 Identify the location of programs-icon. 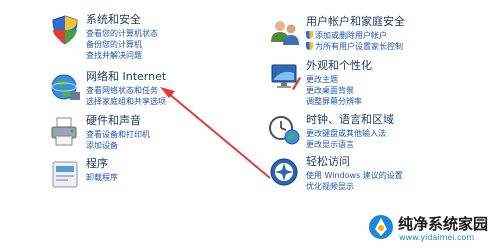
(65, 174).